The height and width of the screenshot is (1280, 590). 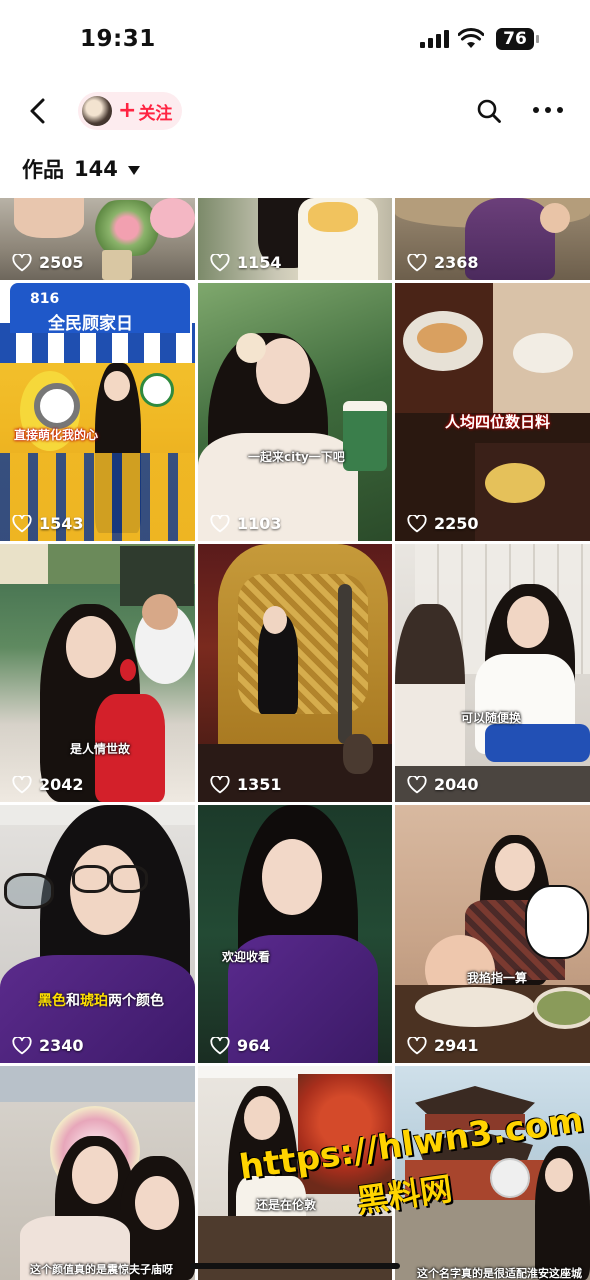 I want to click on post-caption: 欢迎收看, so click(x=246, y=957).